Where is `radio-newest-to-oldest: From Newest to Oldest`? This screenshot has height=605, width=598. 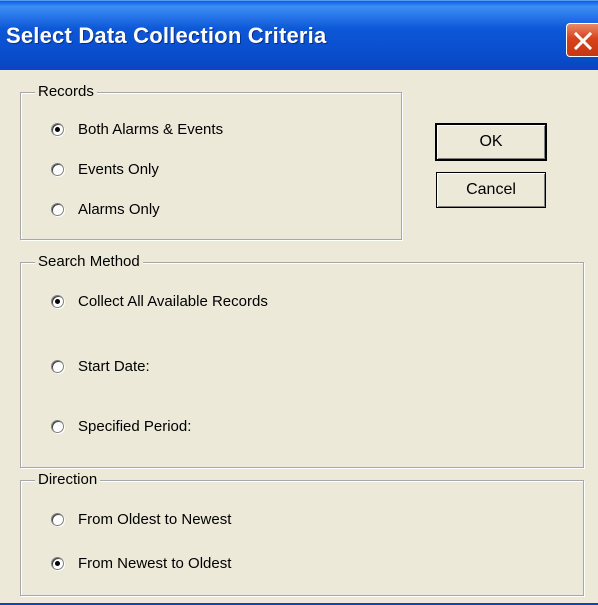 radio-newest-to-oldest: From Newest to Oldest is located at coordinates (141, 563).